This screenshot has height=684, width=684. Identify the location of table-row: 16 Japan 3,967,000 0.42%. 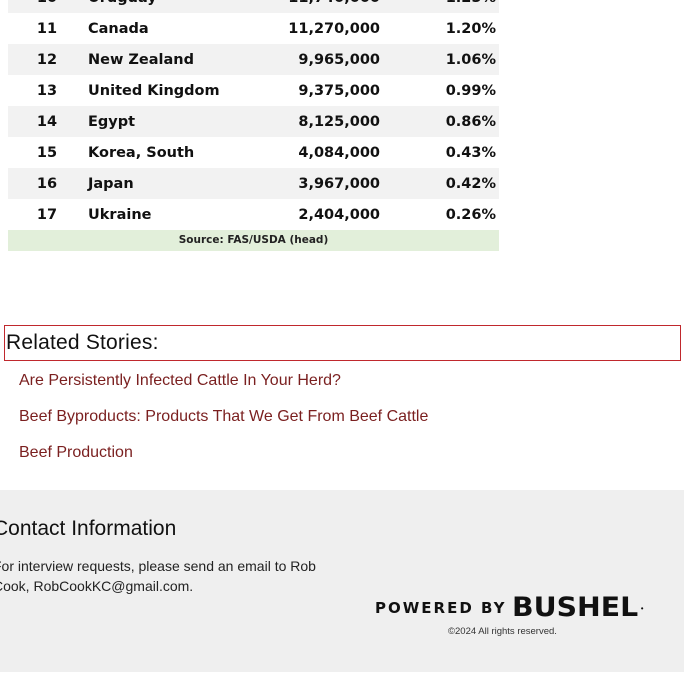
(253, 183).